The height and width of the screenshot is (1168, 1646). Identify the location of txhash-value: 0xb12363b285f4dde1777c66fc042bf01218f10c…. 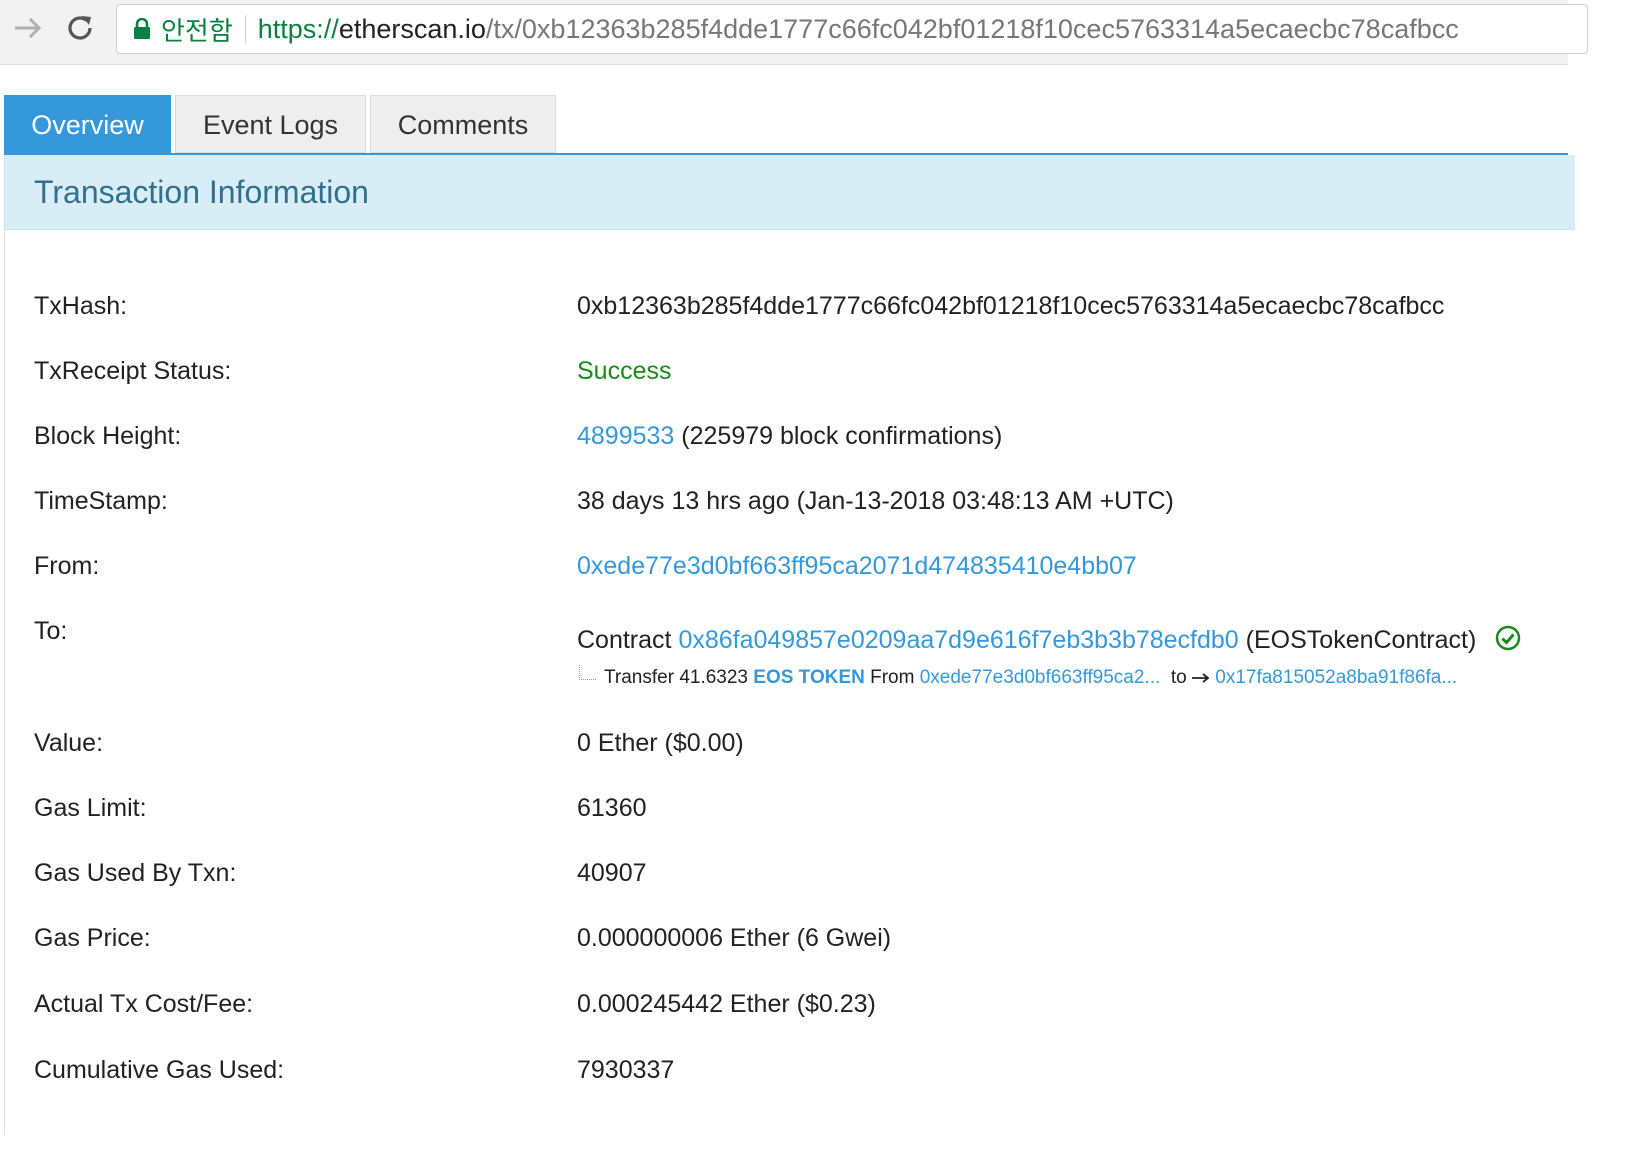
(1011, 306).